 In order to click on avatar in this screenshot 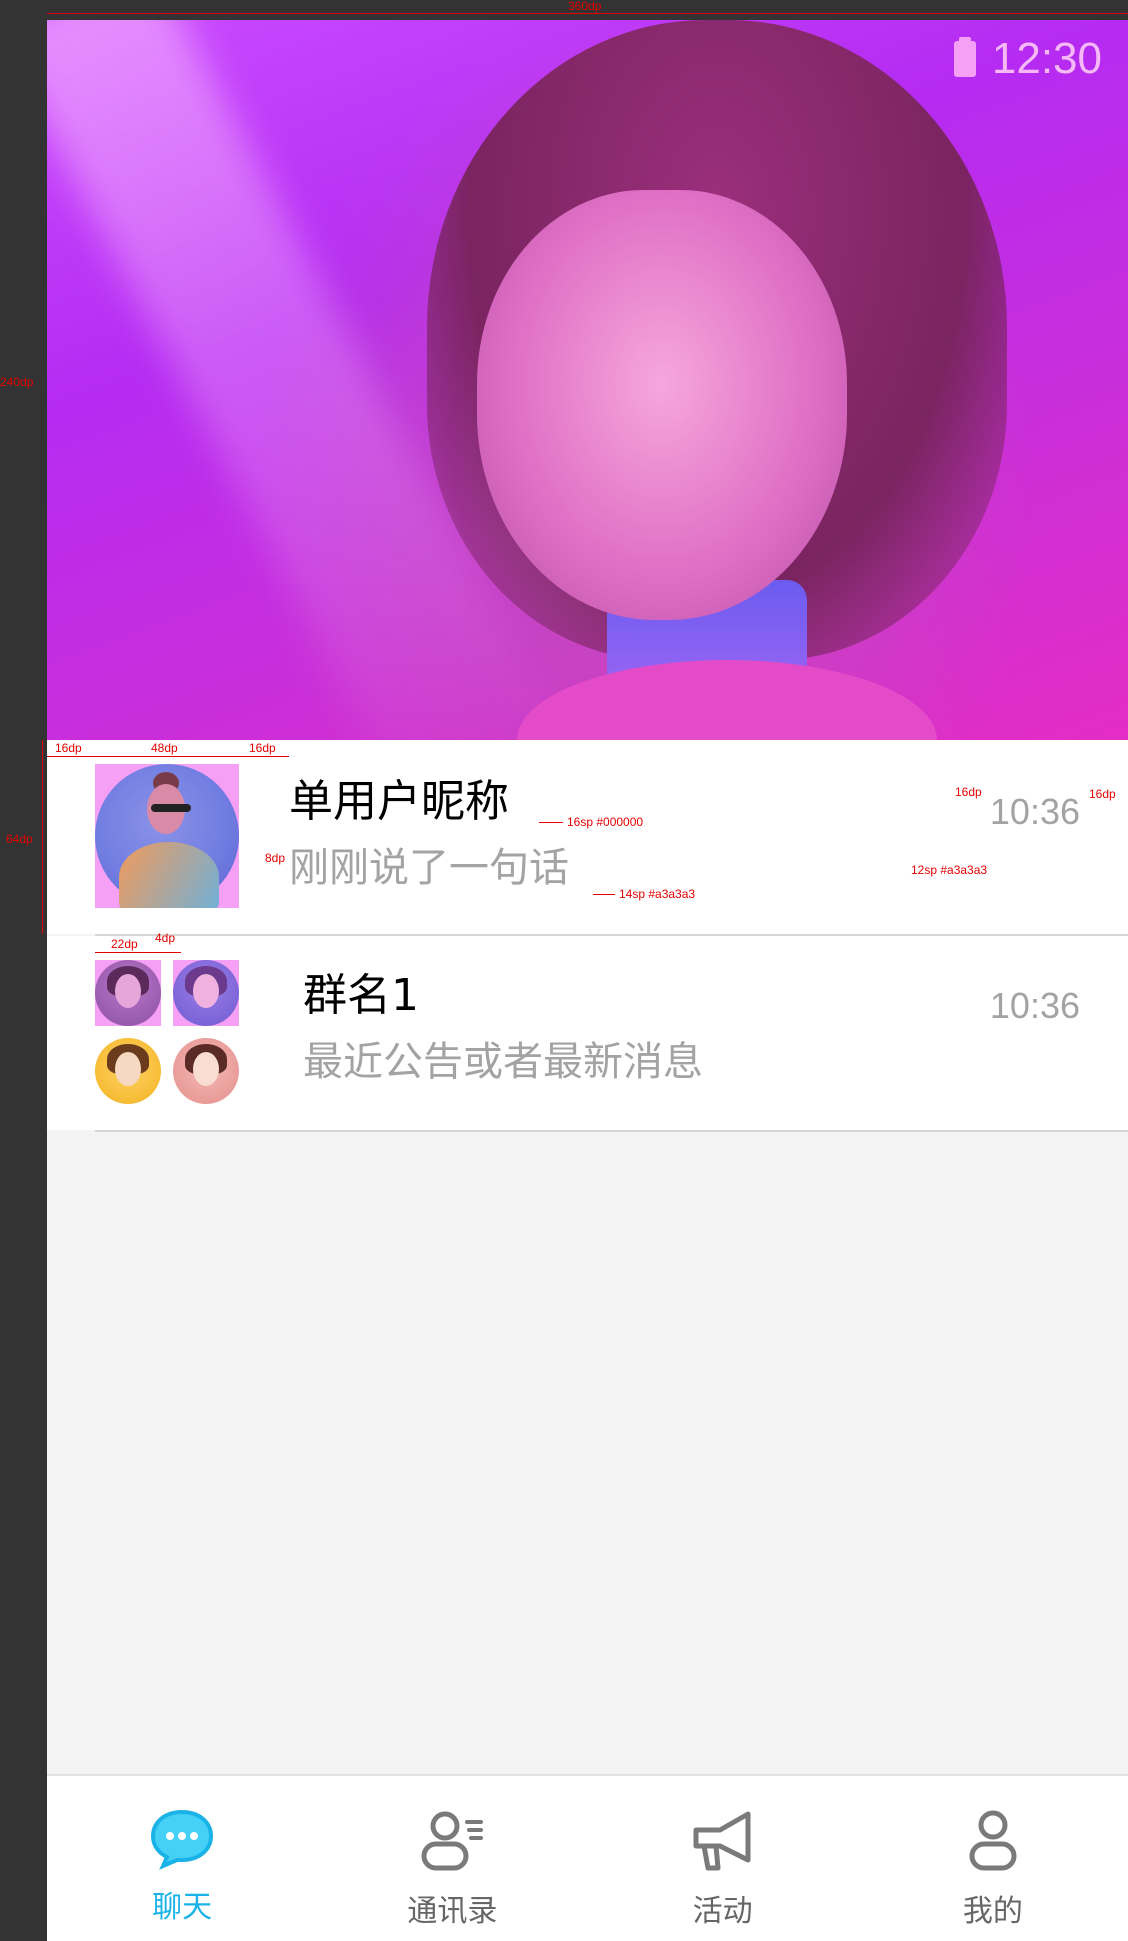, I will do `click(167, 836)`.